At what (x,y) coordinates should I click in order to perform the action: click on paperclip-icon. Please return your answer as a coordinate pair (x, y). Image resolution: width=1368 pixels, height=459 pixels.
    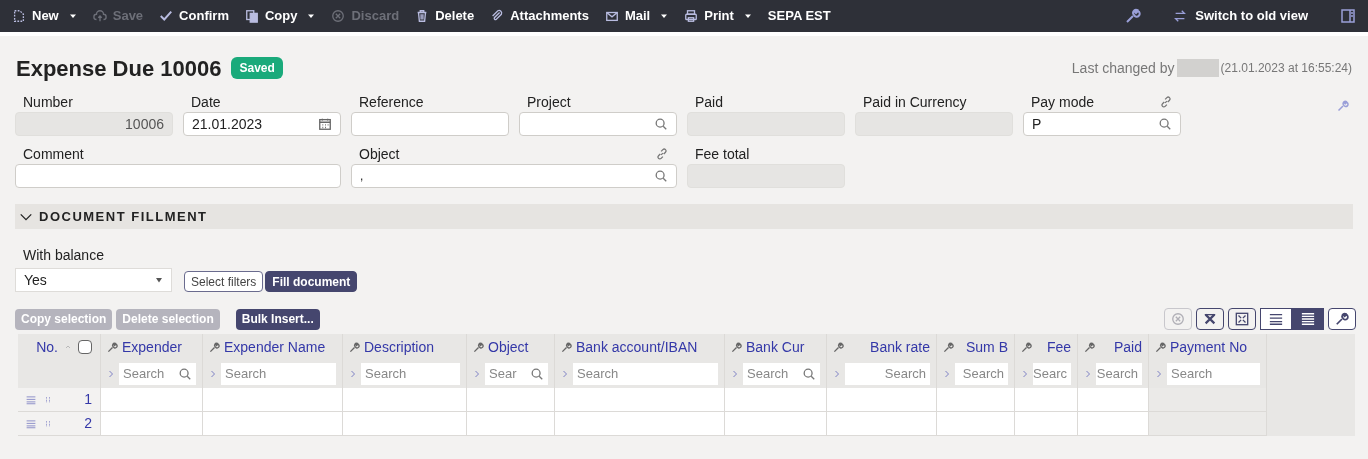
    Looking at the image, I should click on (497, 16).